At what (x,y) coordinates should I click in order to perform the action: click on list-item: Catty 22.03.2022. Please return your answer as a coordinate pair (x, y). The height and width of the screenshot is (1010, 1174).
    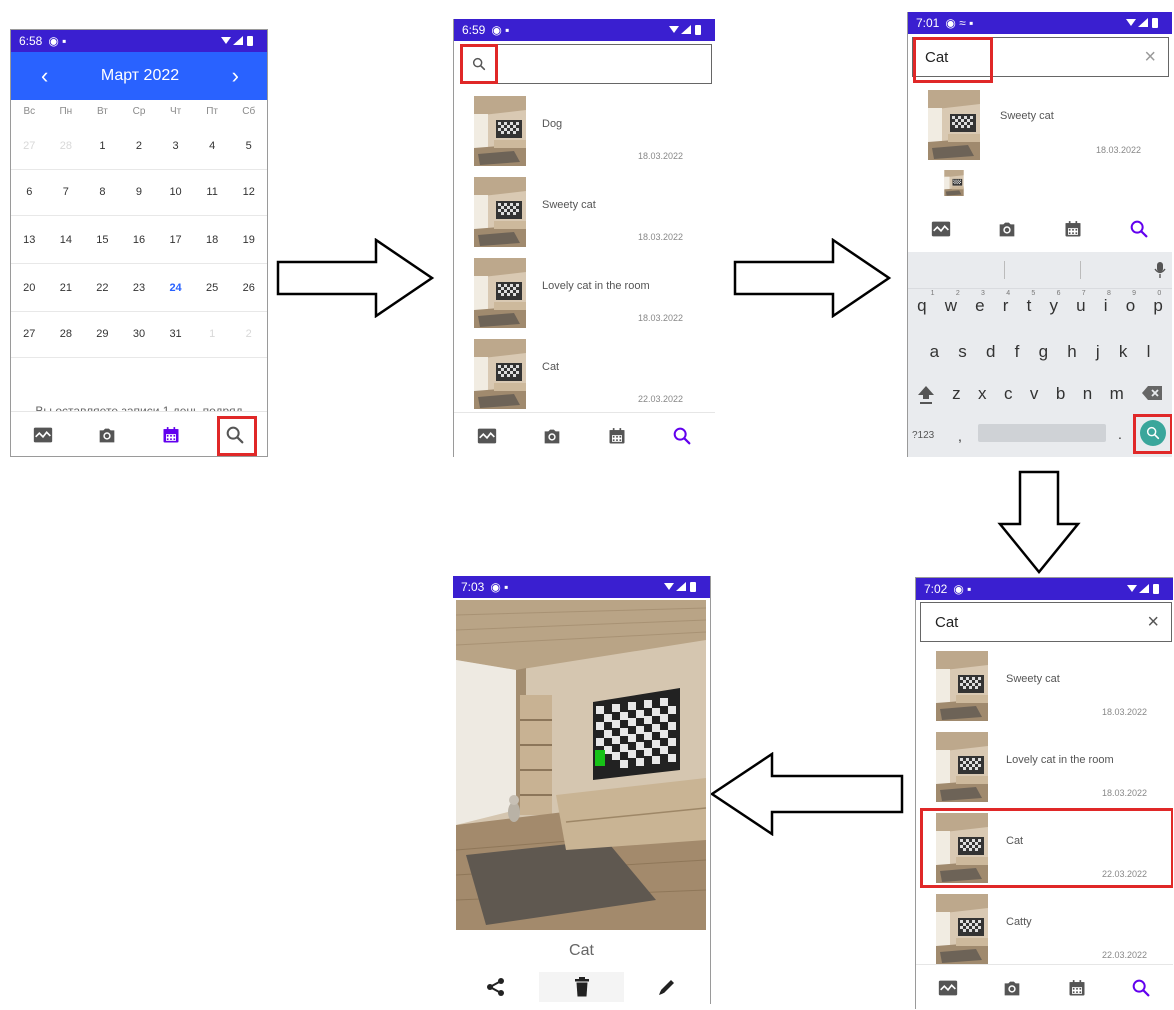
    Looking at the image, I should click on (1044, 929).